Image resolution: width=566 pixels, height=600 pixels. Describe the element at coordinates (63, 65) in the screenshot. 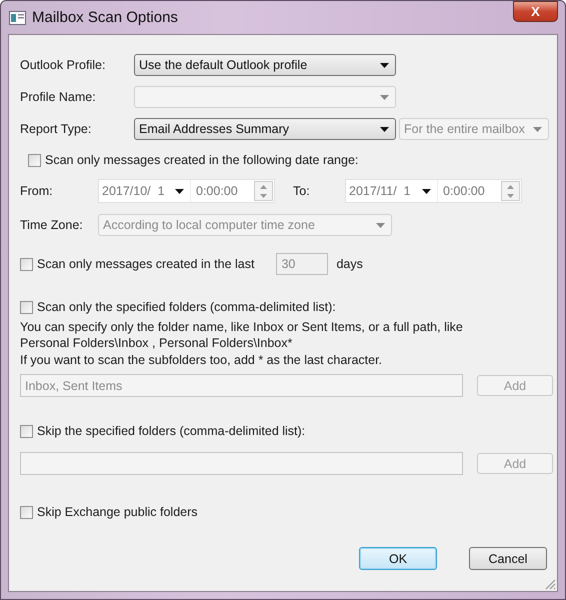

I see `field-label: Outlook Profile:` at that location.